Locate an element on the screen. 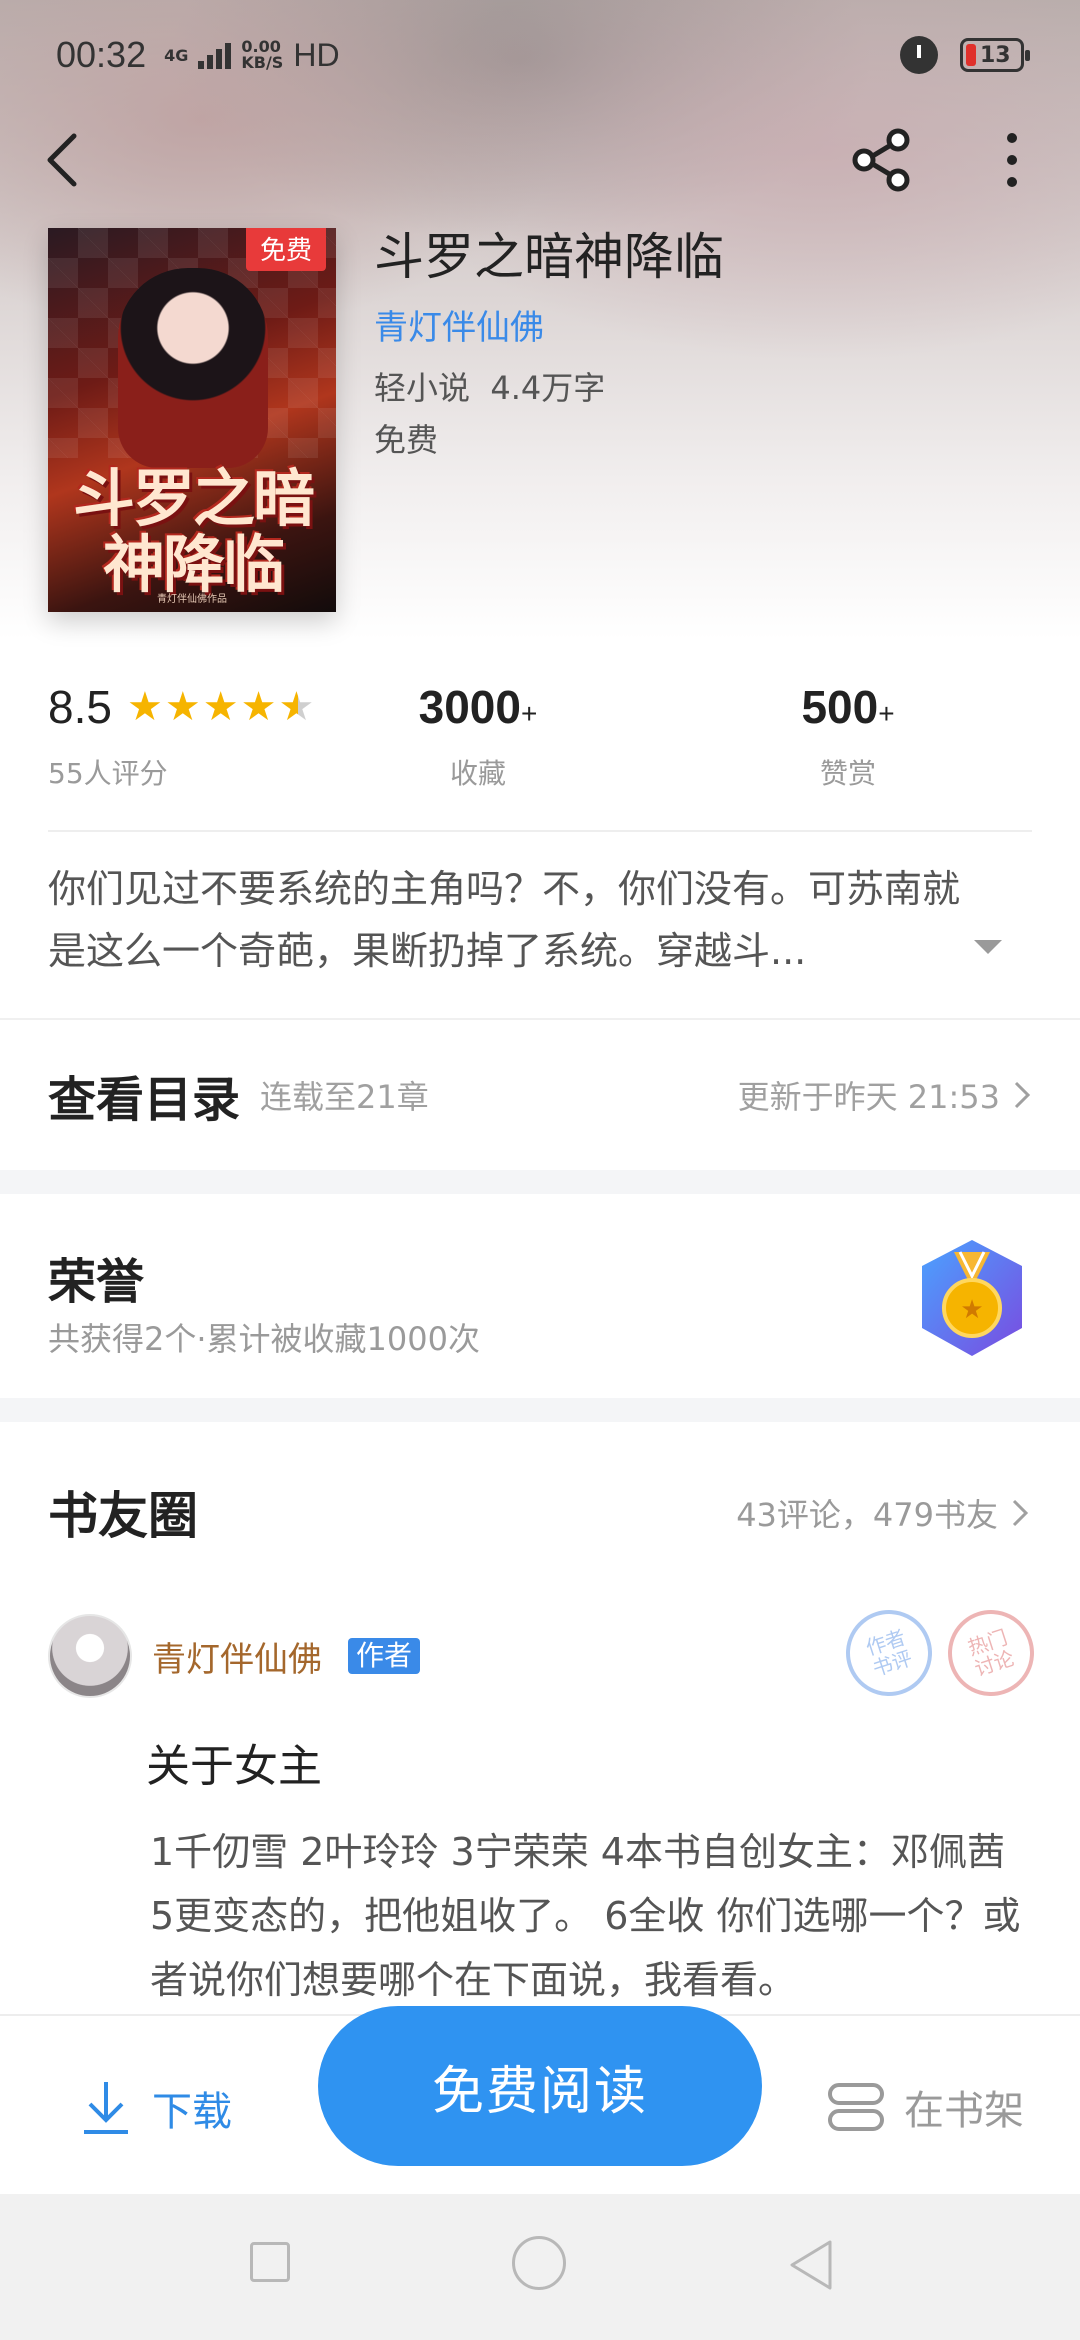 The width and height of the screenshot is (1080, 2340). rewards-label: 赞赏 is located at coordinates (847, 773).